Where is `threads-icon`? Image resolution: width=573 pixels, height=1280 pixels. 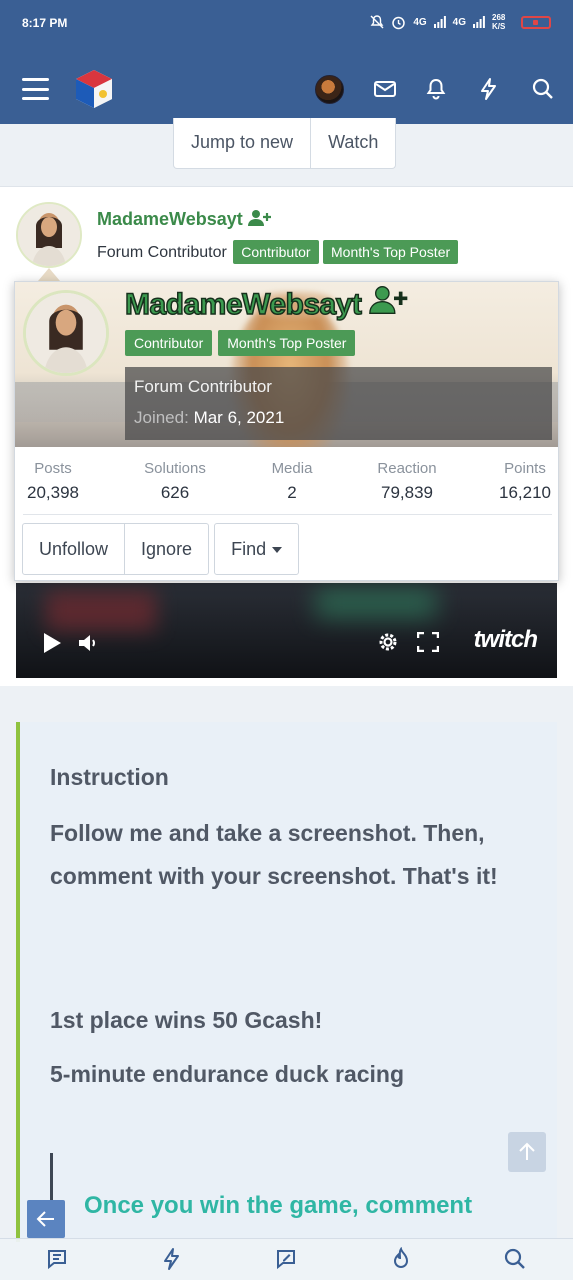
threads-icon is located at coordinates (57, 1259).